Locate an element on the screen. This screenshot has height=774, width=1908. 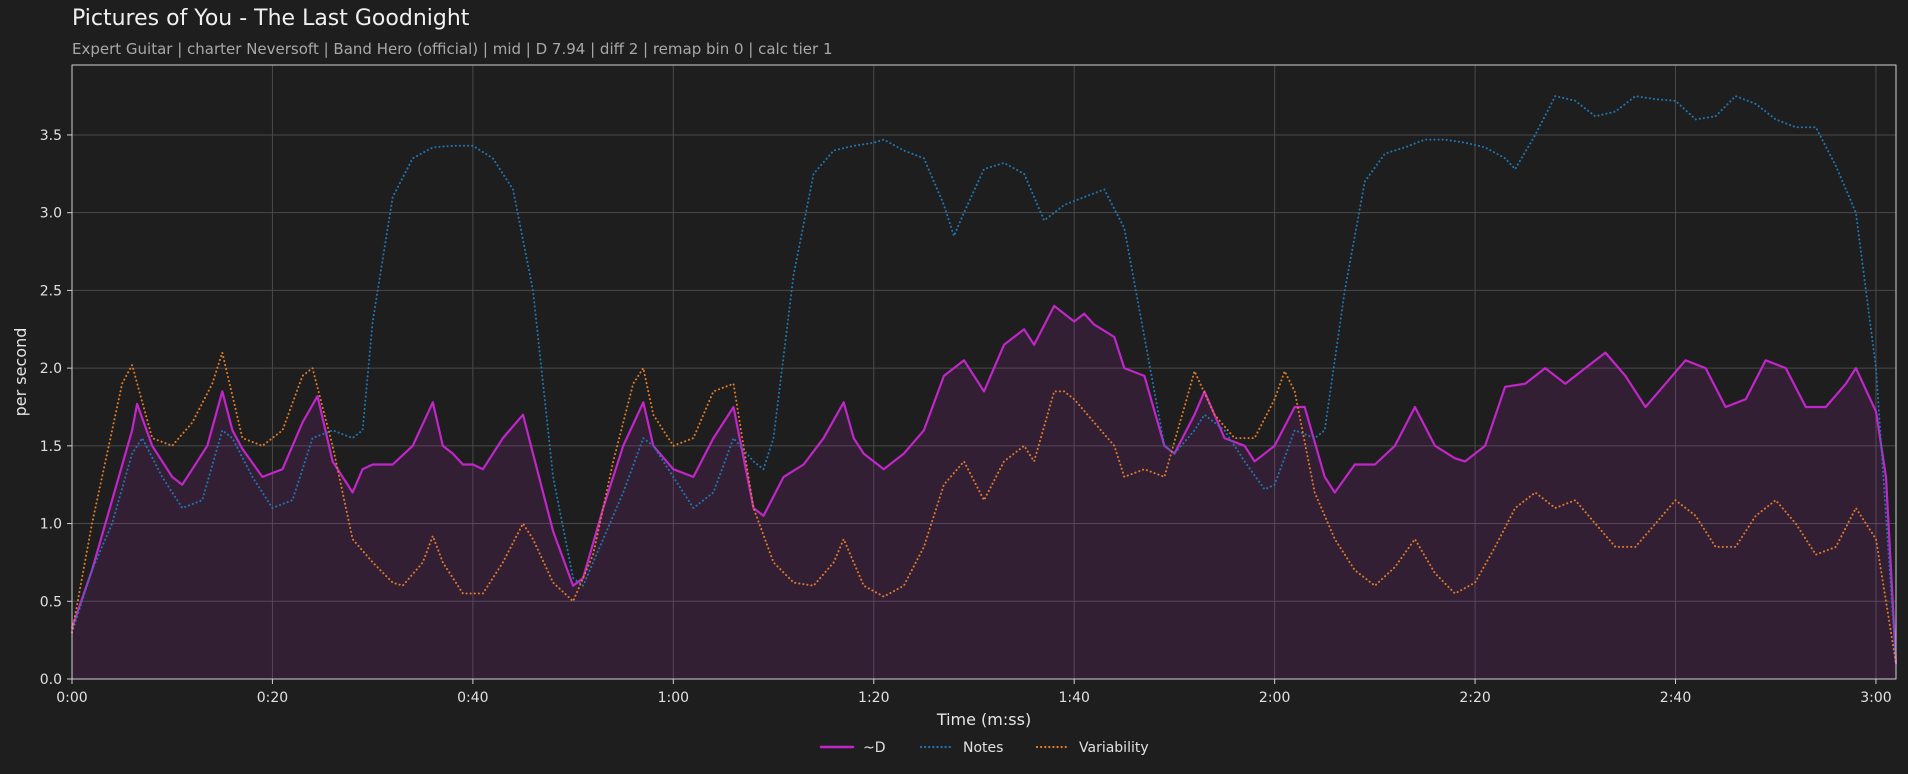
x-tick-label: 1:40 is located at coordinates (1073, 698).